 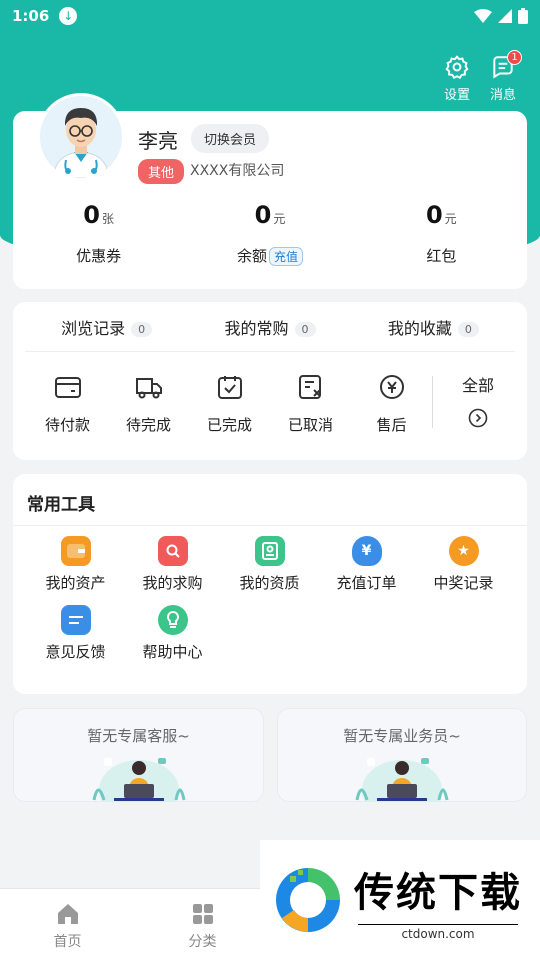 What do you see at coordinates (270, 500) in the screenshot?
I see `tools-title: 常用工具` at bounding box center [270, 500].